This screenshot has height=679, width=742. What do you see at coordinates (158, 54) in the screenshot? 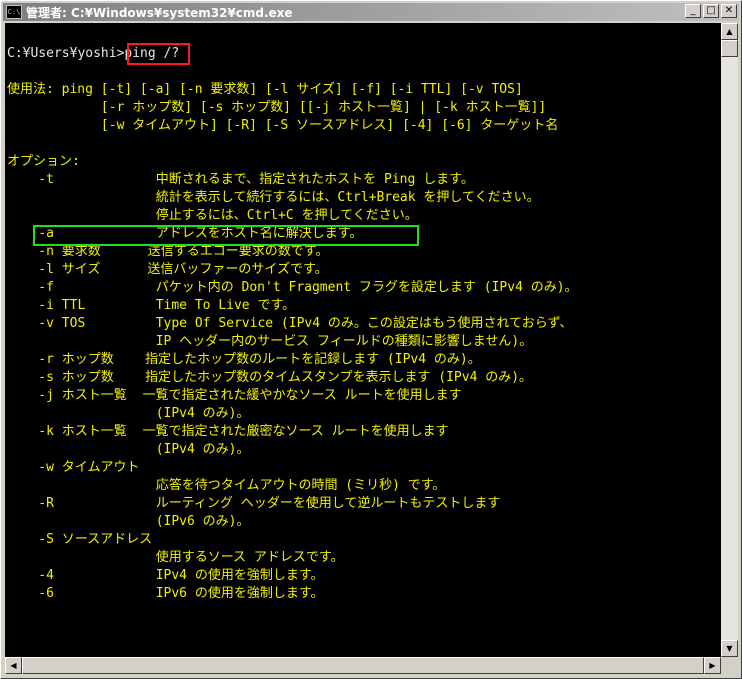
I see `command-highlight-box` at bounding box center [158, 54].